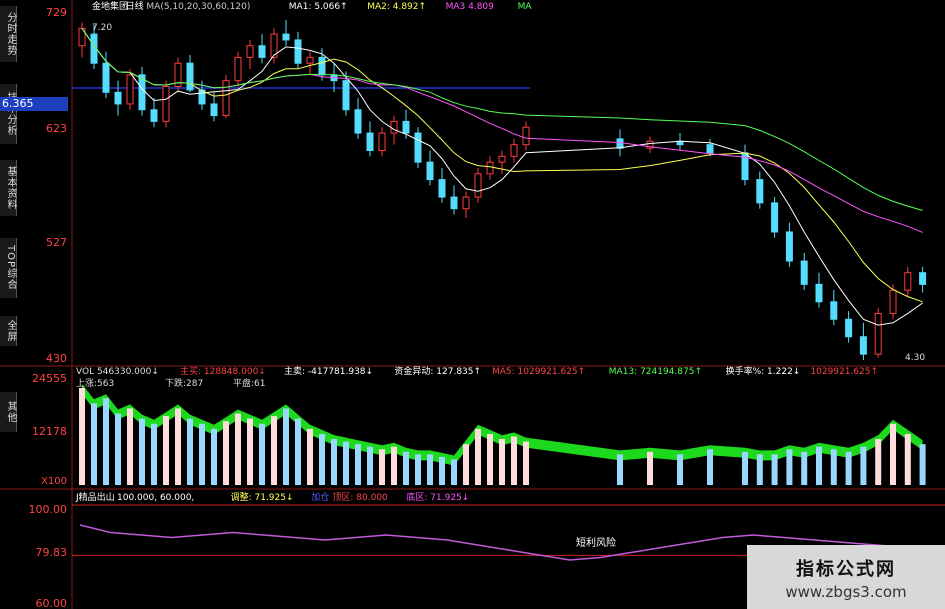  Describe the element at coordinates (596, 542) in the screenshot. I see `indicator-annotation: 短利风险` at that location.